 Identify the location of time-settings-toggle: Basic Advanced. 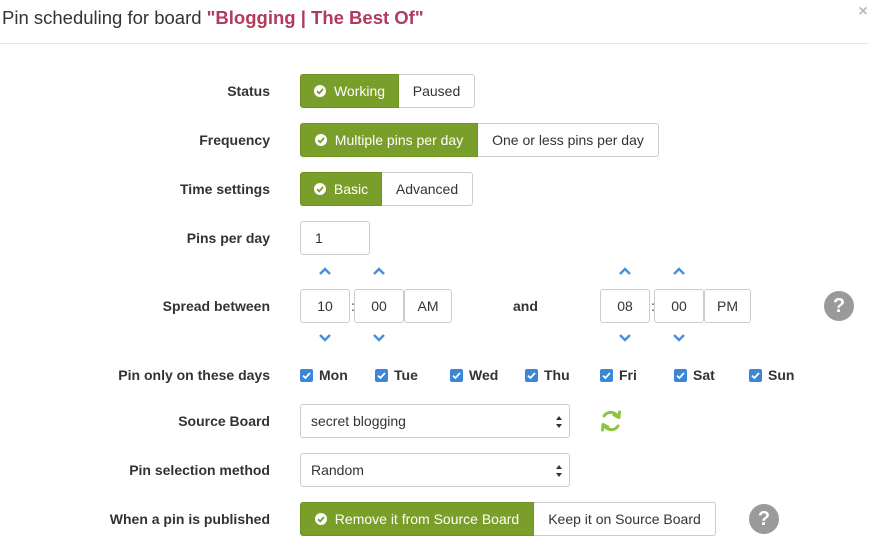
(386, 189).